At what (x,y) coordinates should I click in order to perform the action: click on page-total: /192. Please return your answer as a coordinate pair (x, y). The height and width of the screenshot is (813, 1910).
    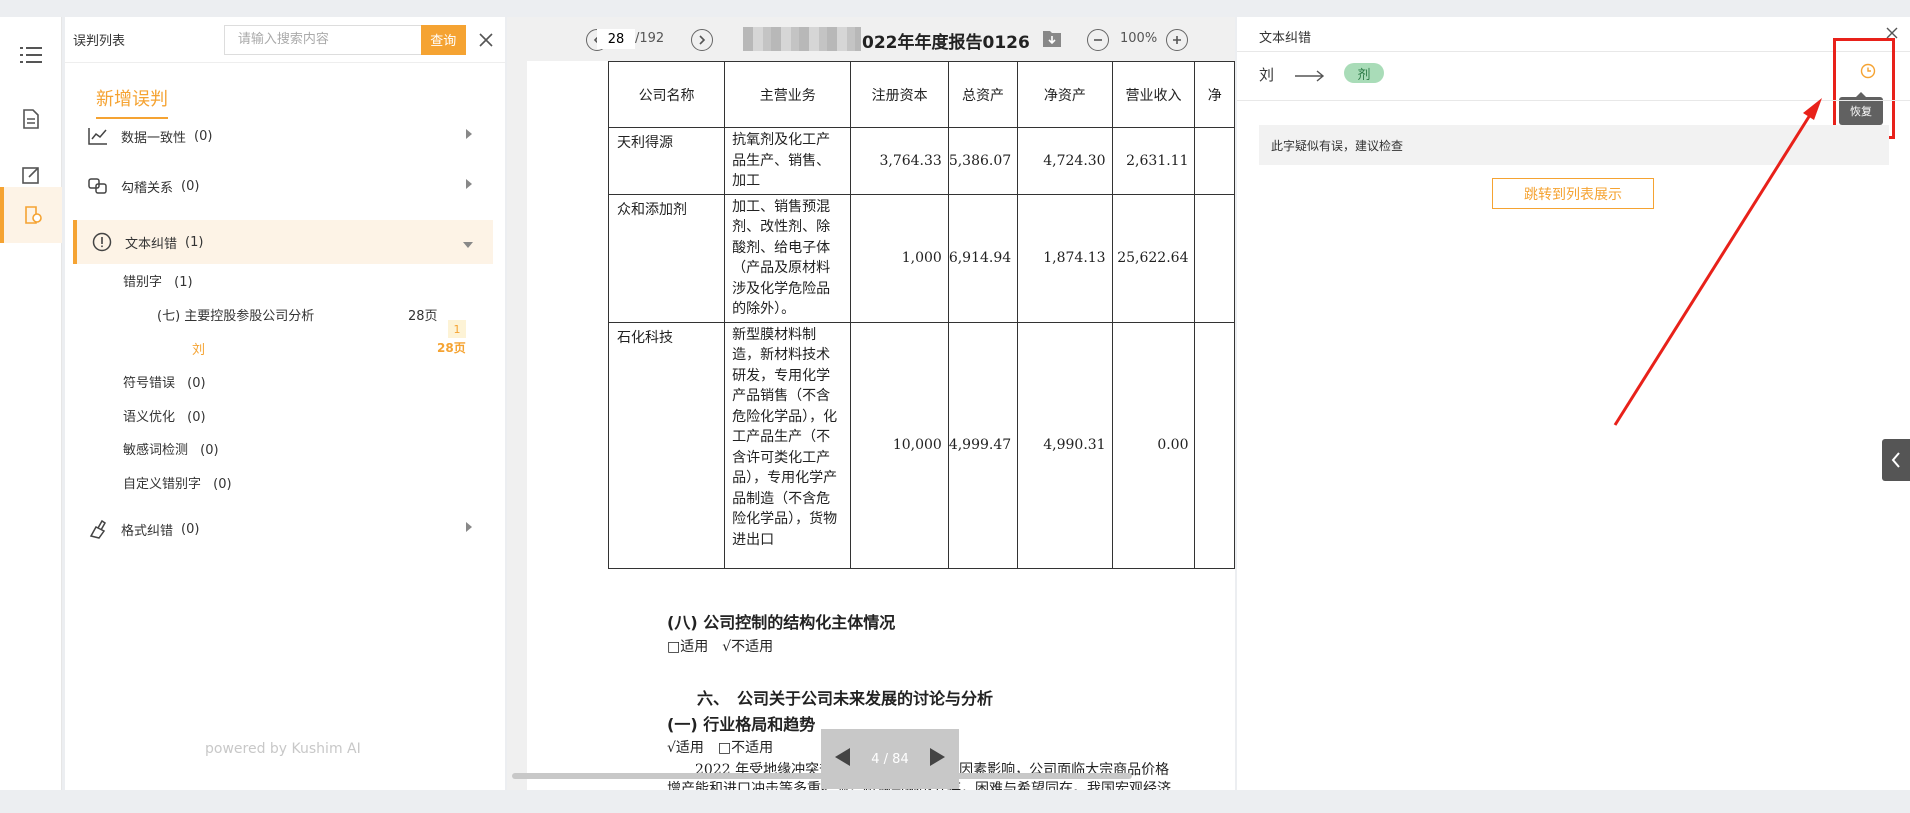
    Looking at the image, I should click on (650, 38).